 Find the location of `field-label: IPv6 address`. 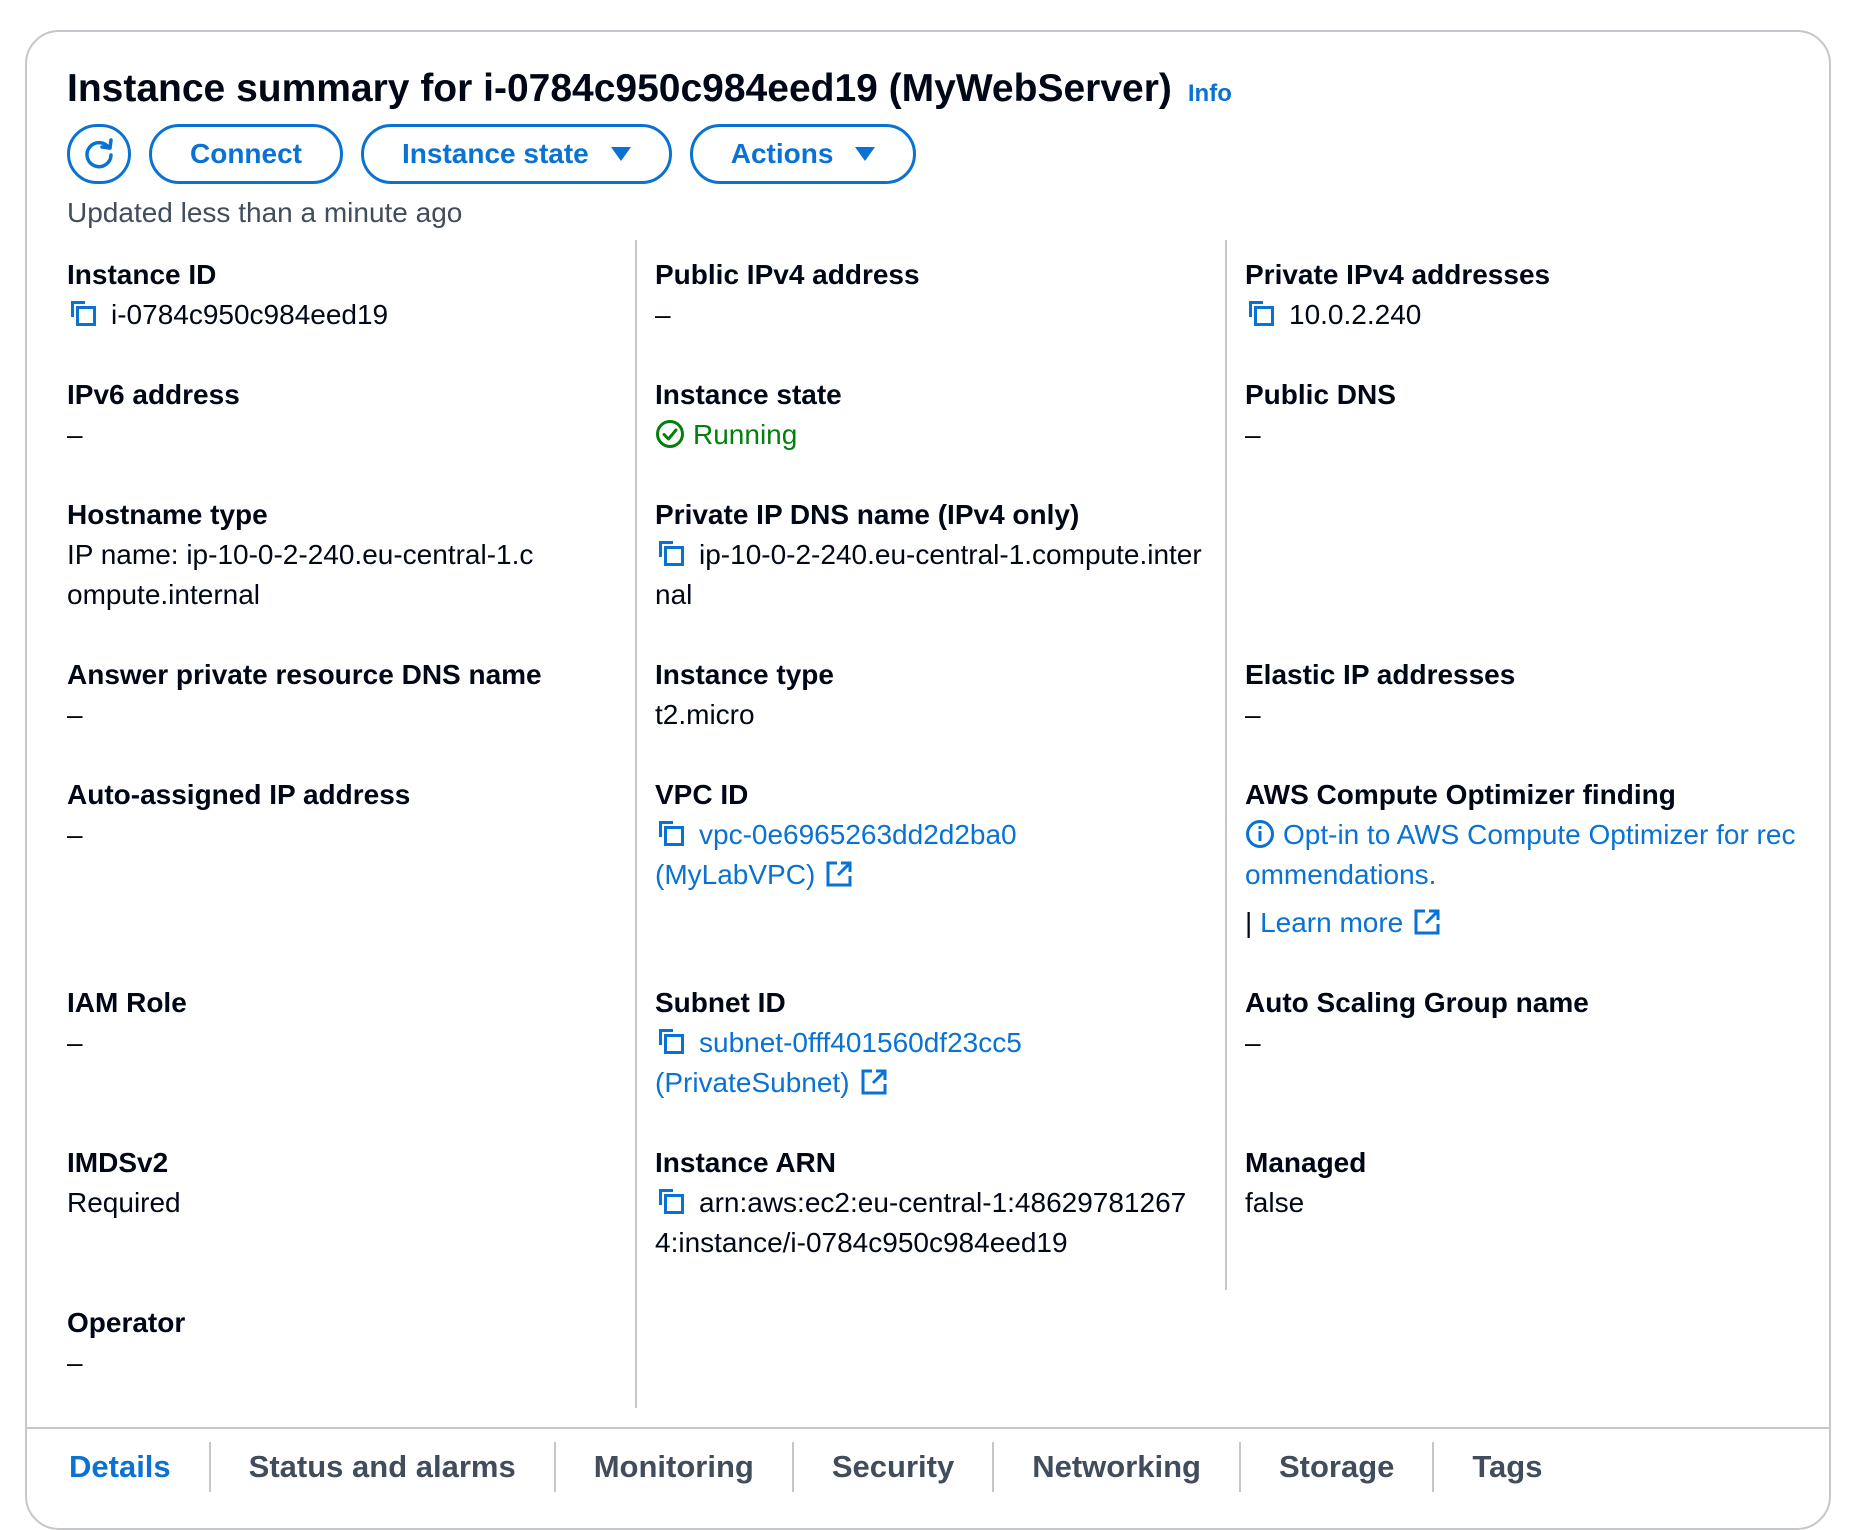

field-label: IPv6 address is located at coordinates (153, 394).